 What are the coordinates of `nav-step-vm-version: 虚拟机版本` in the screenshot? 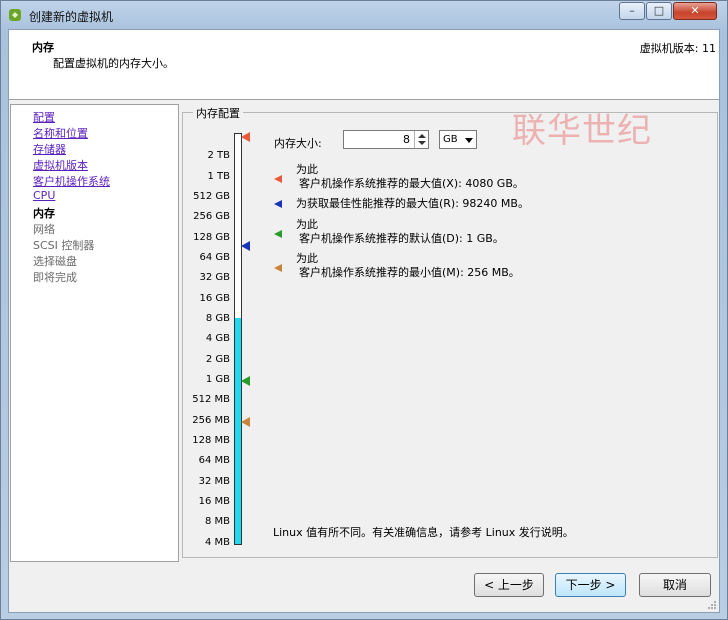 It's located at (60, 165).